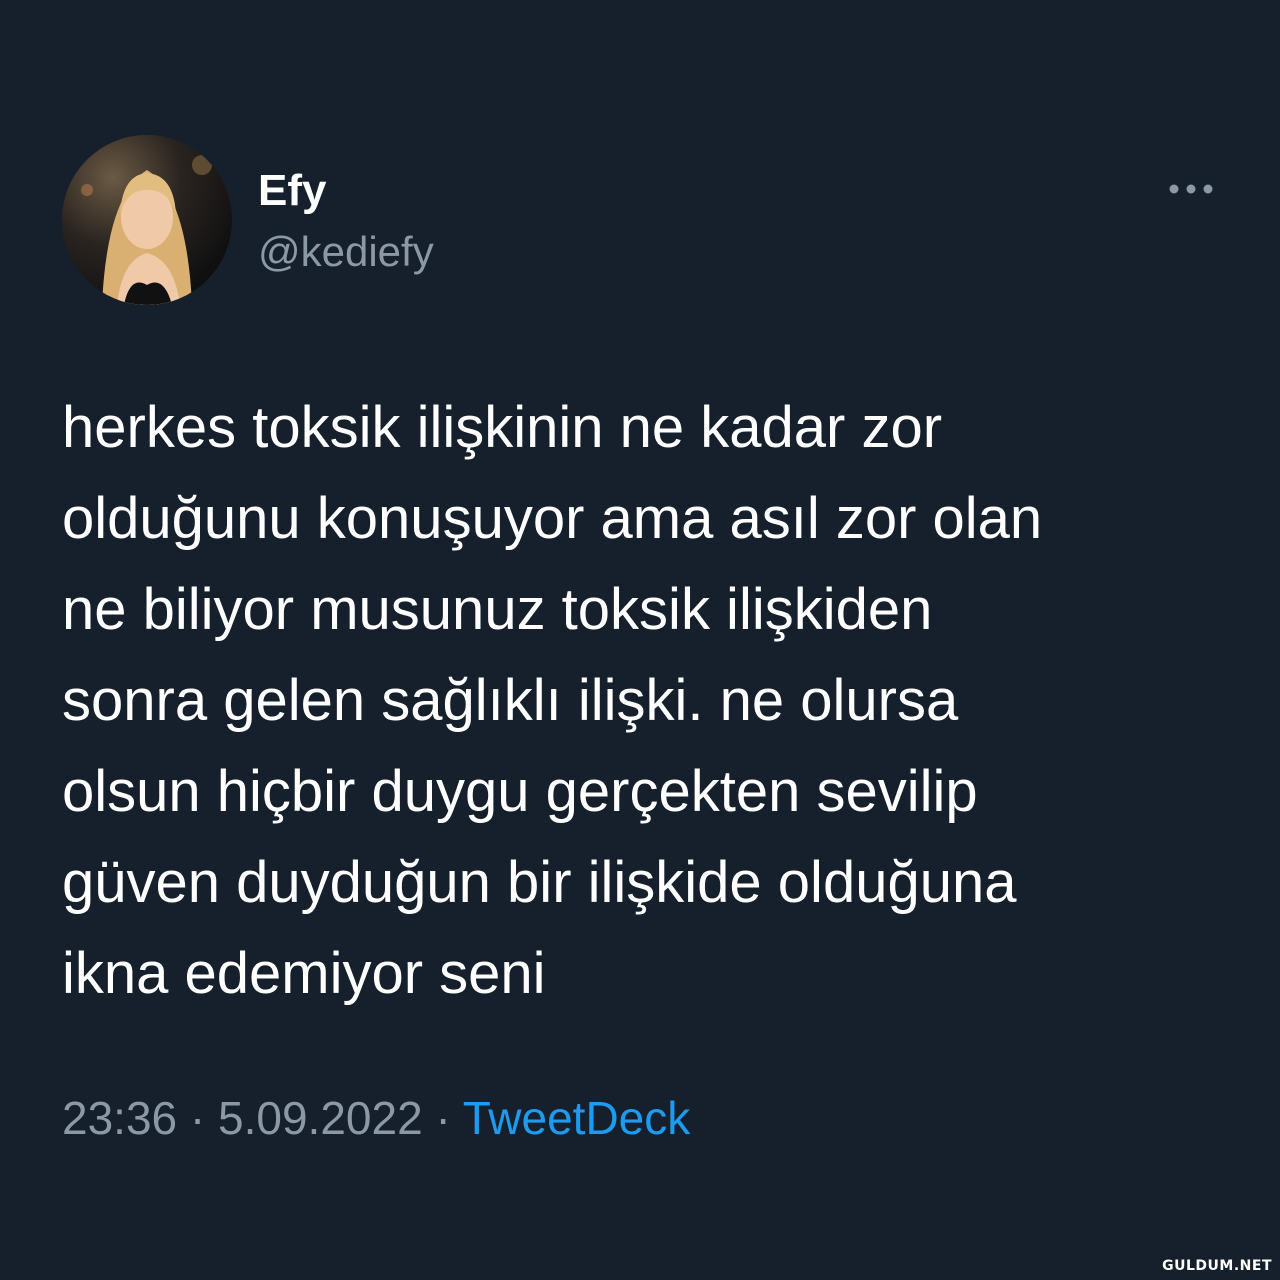  I want to click on tweet-time: 23:36, so click(119, 1118).